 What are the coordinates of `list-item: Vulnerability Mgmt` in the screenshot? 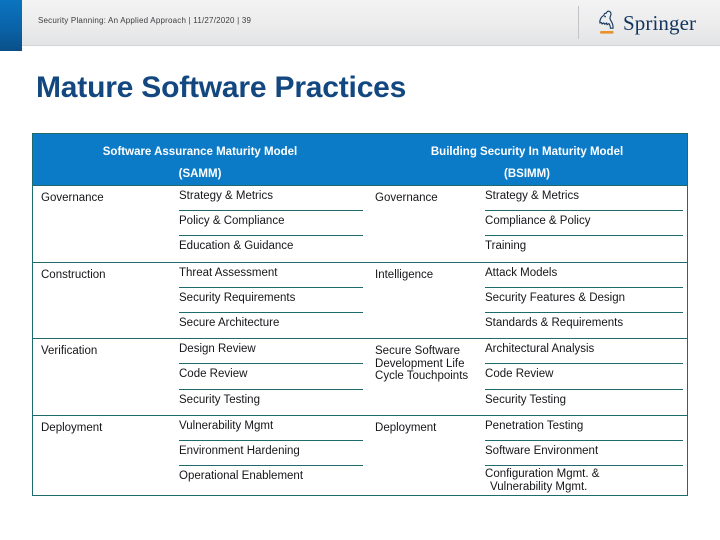 It's located at (271, 428).